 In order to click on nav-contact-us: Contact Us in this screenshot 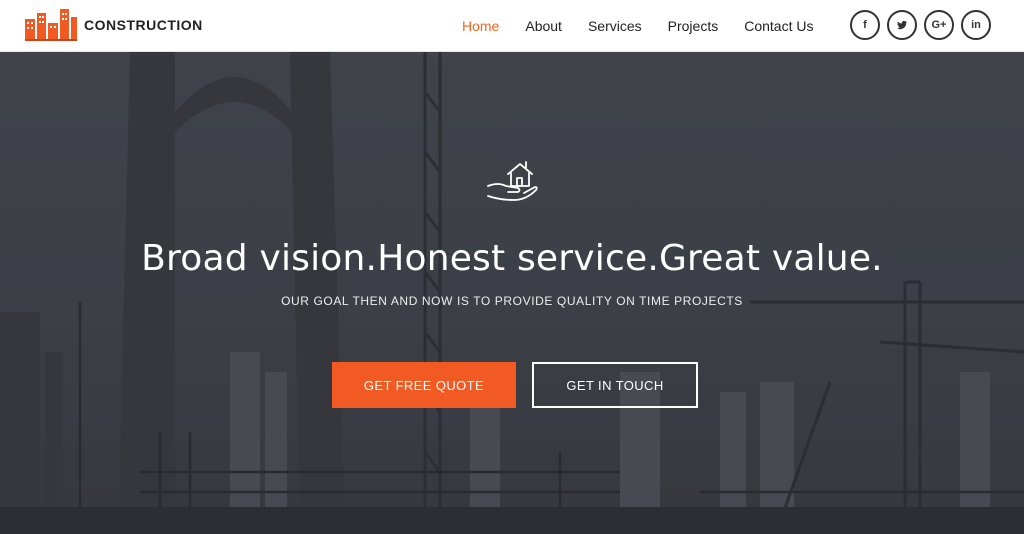, I will do `click(778, 26)`.